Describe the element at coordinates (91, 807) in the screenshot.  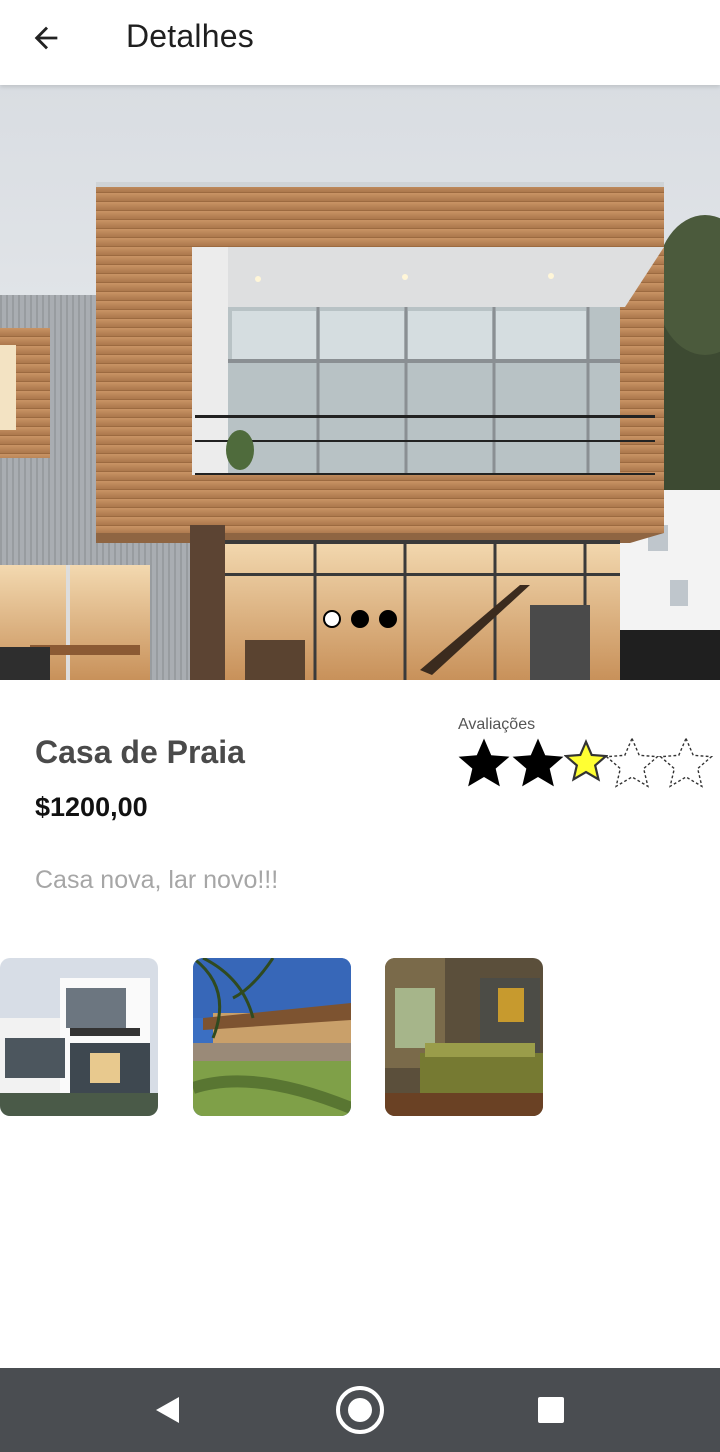
I see `property-price: $1200,00` at that location.